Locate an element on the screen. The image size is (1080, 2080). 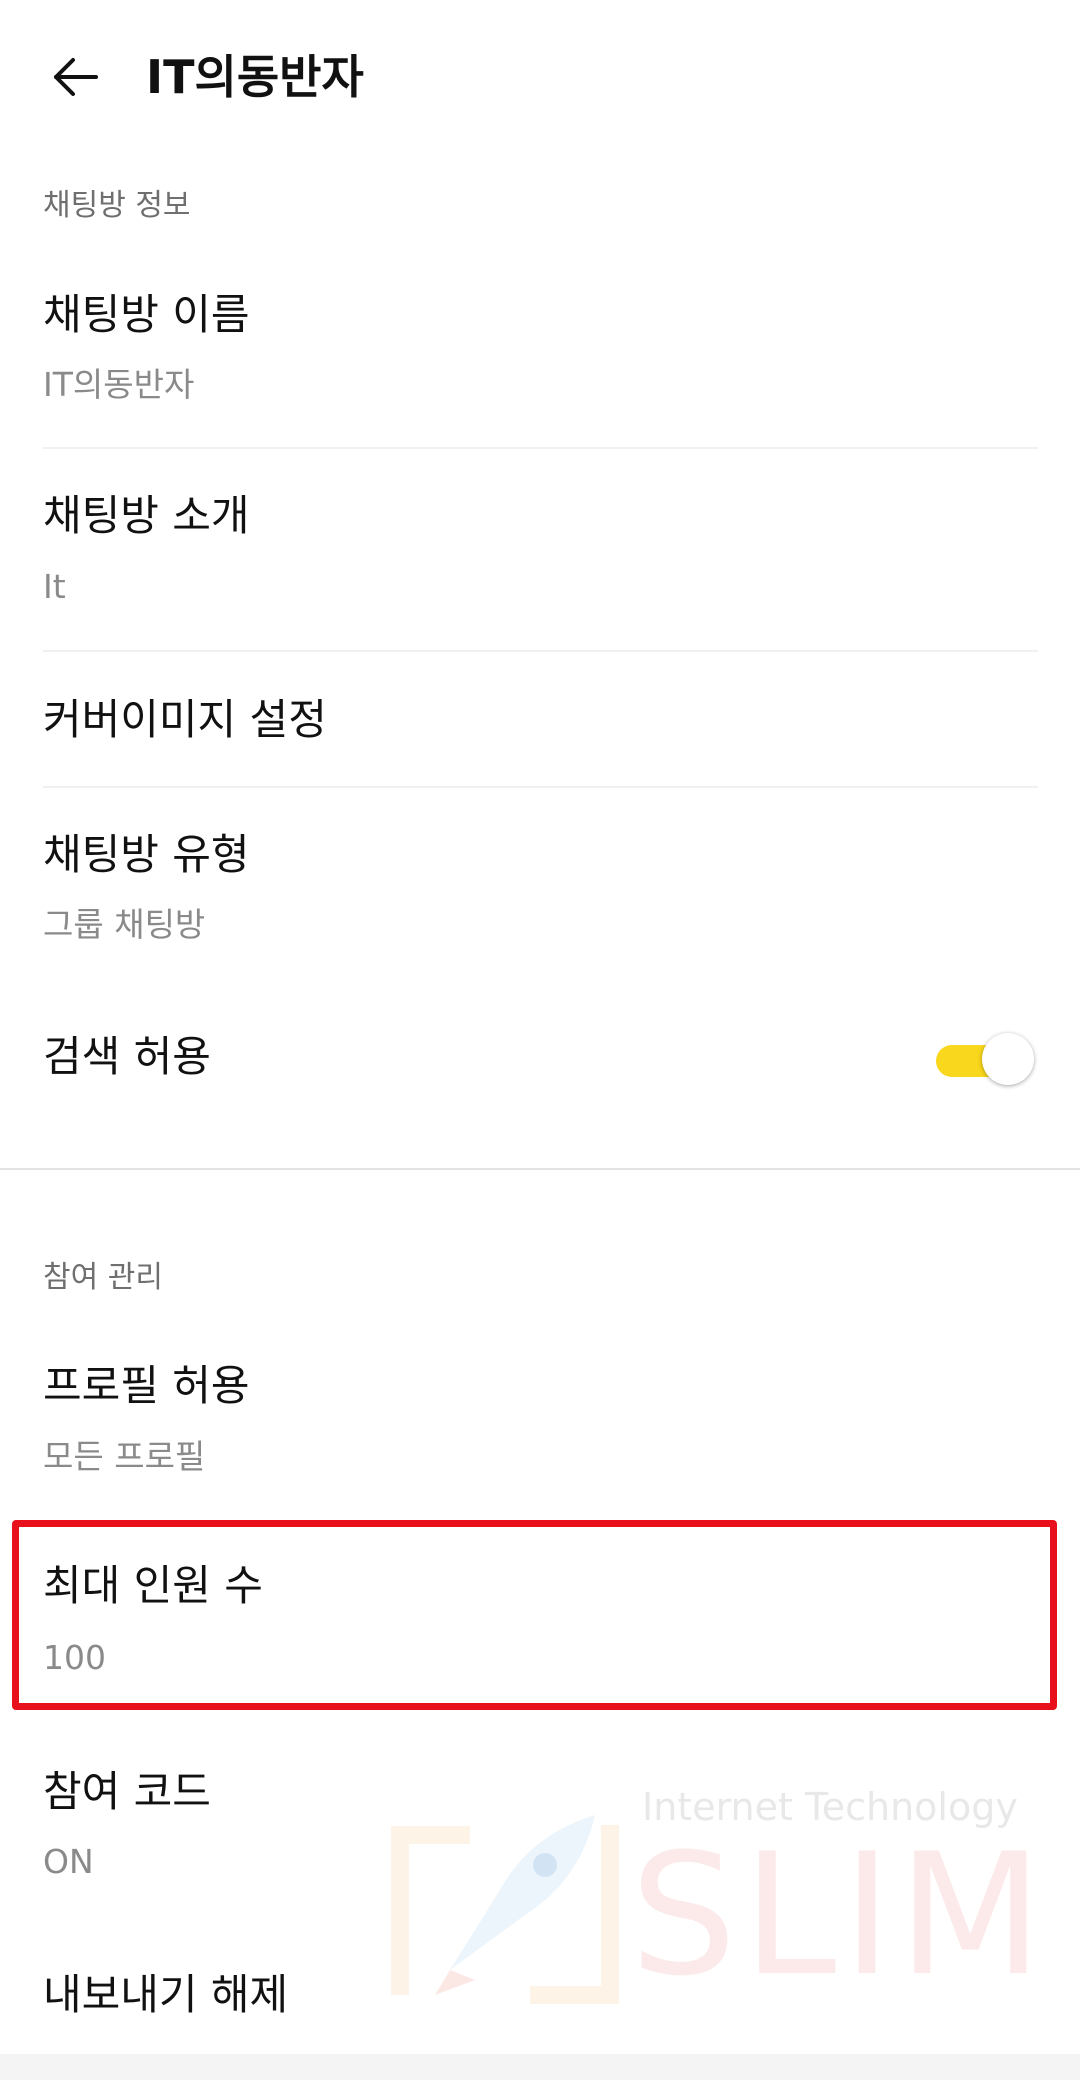
row-profile-allow: 프로필 허용 모든 프로필 is located at coordinates (540, 1430).